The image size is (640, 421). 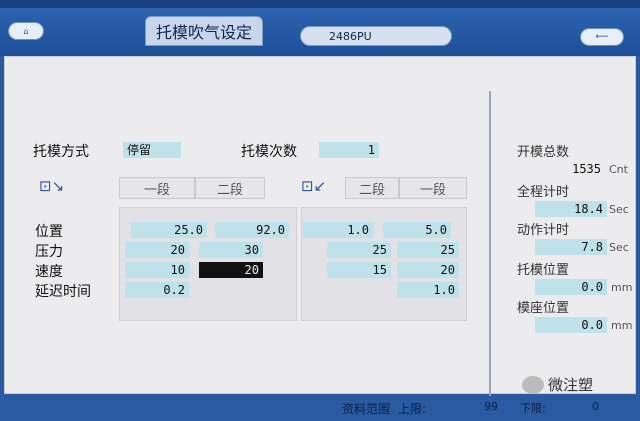 What do you see at coordinates (412, 409) in the screenshot?
I see `upper-limit-label: 上限:` at bounding box center [412, 409].